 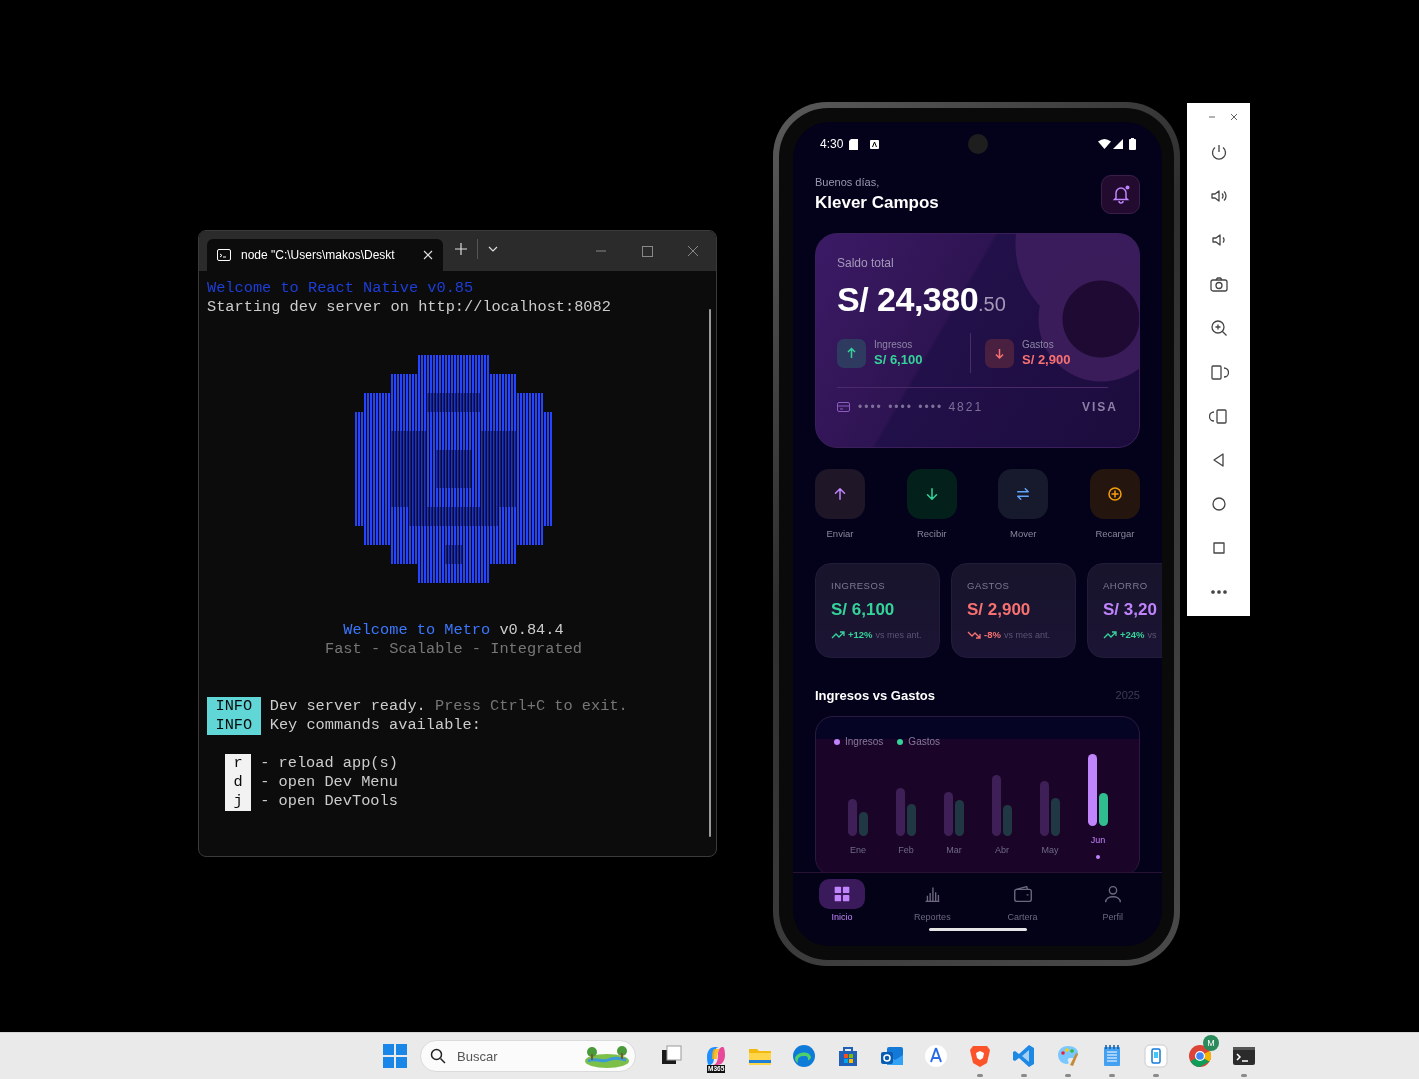 I want to click on nav-tab: Cartera, so click(x=1022, y=912).